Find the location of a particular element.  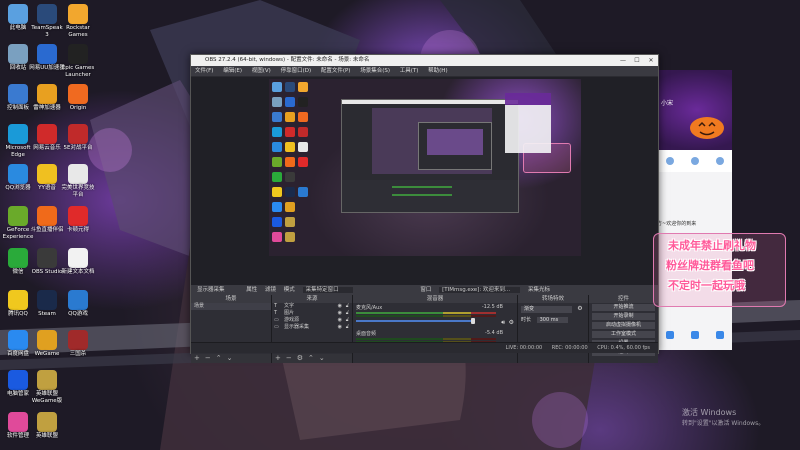

filters-button: 滤镜 is located at coordinates (270, 290).